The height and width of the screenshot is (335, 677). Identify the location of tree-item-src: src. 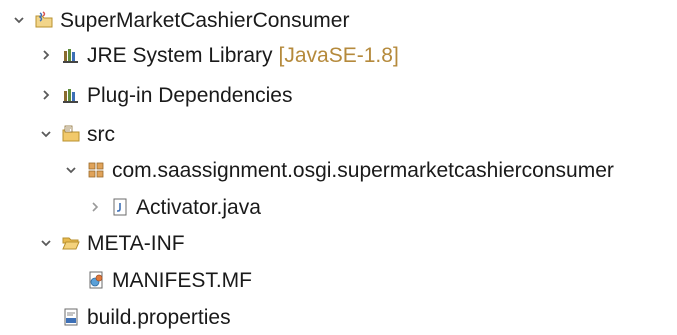
(76, 134).